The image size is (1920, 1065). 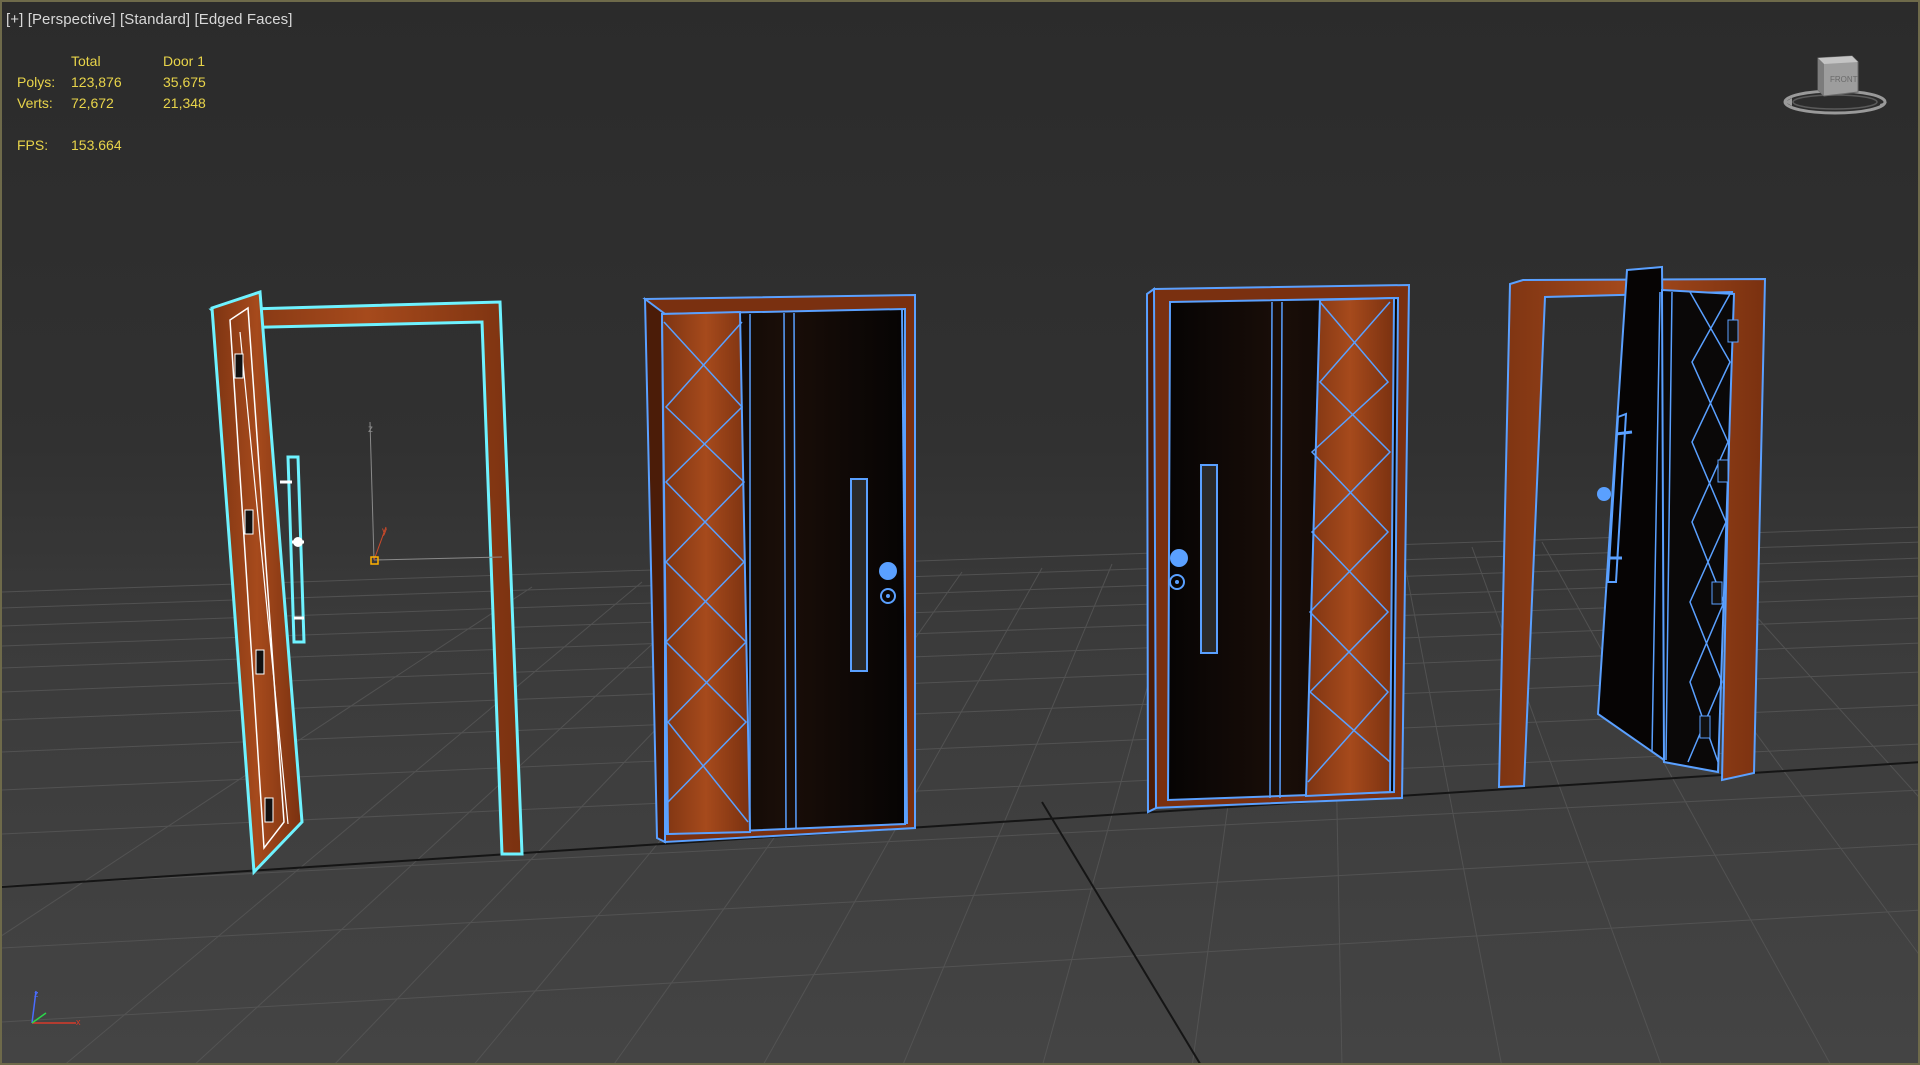 What do you see at coordinates (96, 82) in the screenshot?
I see `stats-polys-total: 123,876` at bounding box center [96, 82].